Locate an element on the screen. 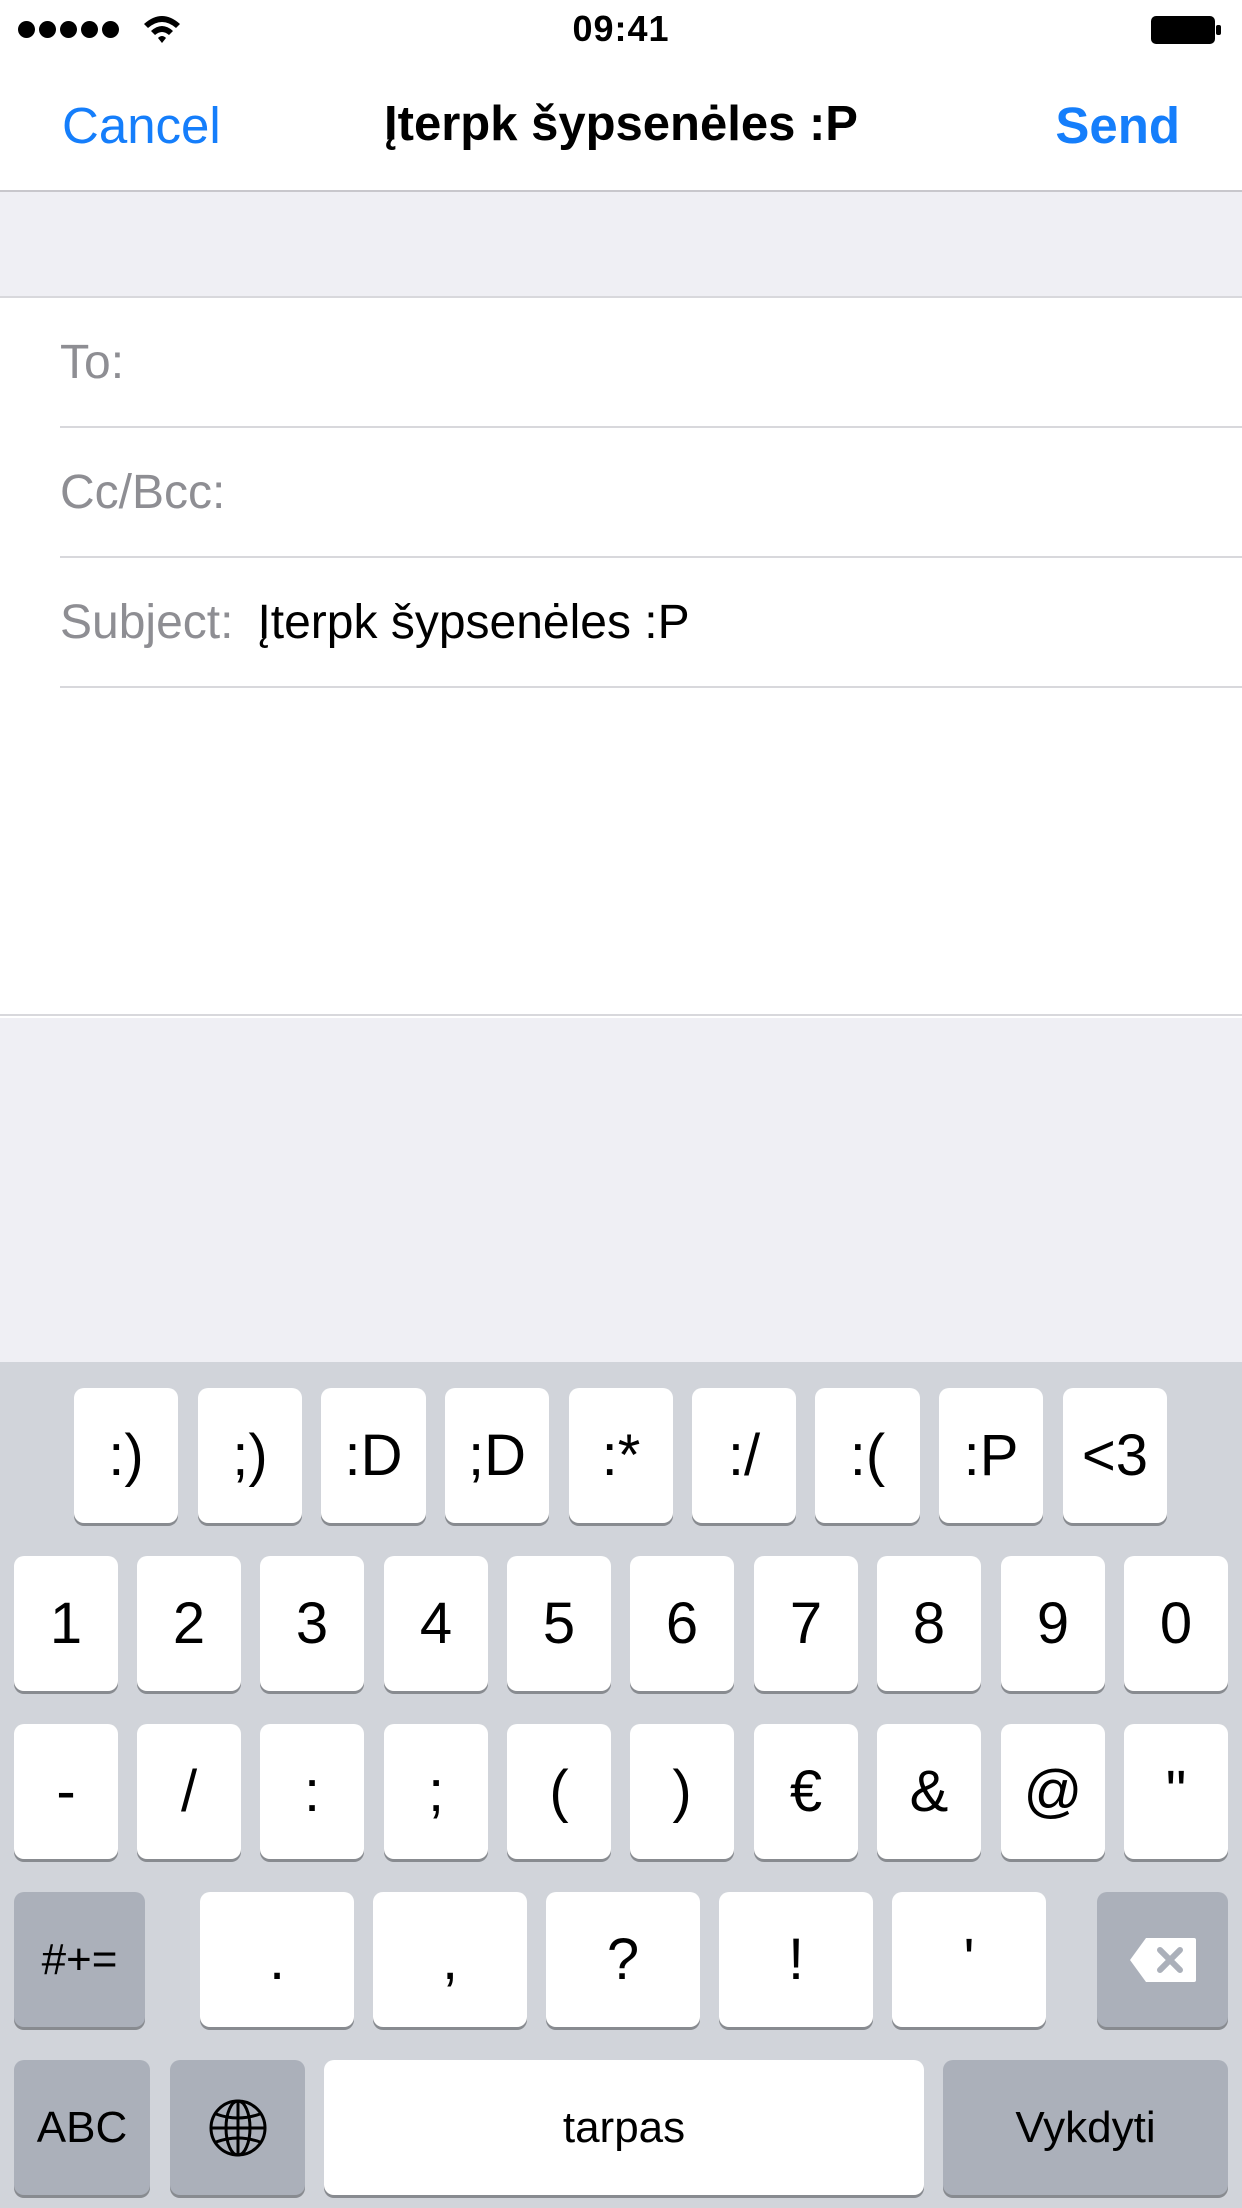 Image resolution: width=1242 pixels, height=2208 pixels. backspace-icon is located at coordinates (1162, 1959).